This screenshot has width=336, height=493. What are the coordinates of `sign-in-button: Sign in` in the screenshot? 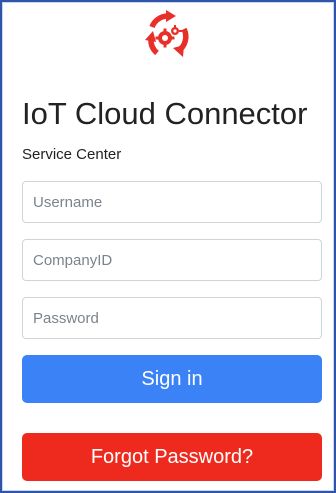 It's located at (172, 379).